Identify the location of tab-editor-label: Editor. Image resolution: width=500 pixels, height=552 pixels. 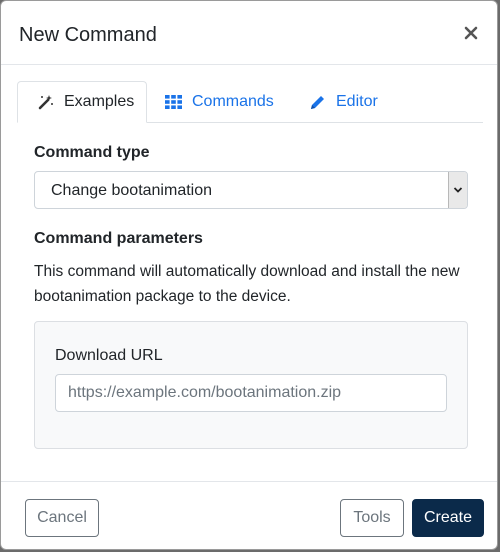
(357, 101).